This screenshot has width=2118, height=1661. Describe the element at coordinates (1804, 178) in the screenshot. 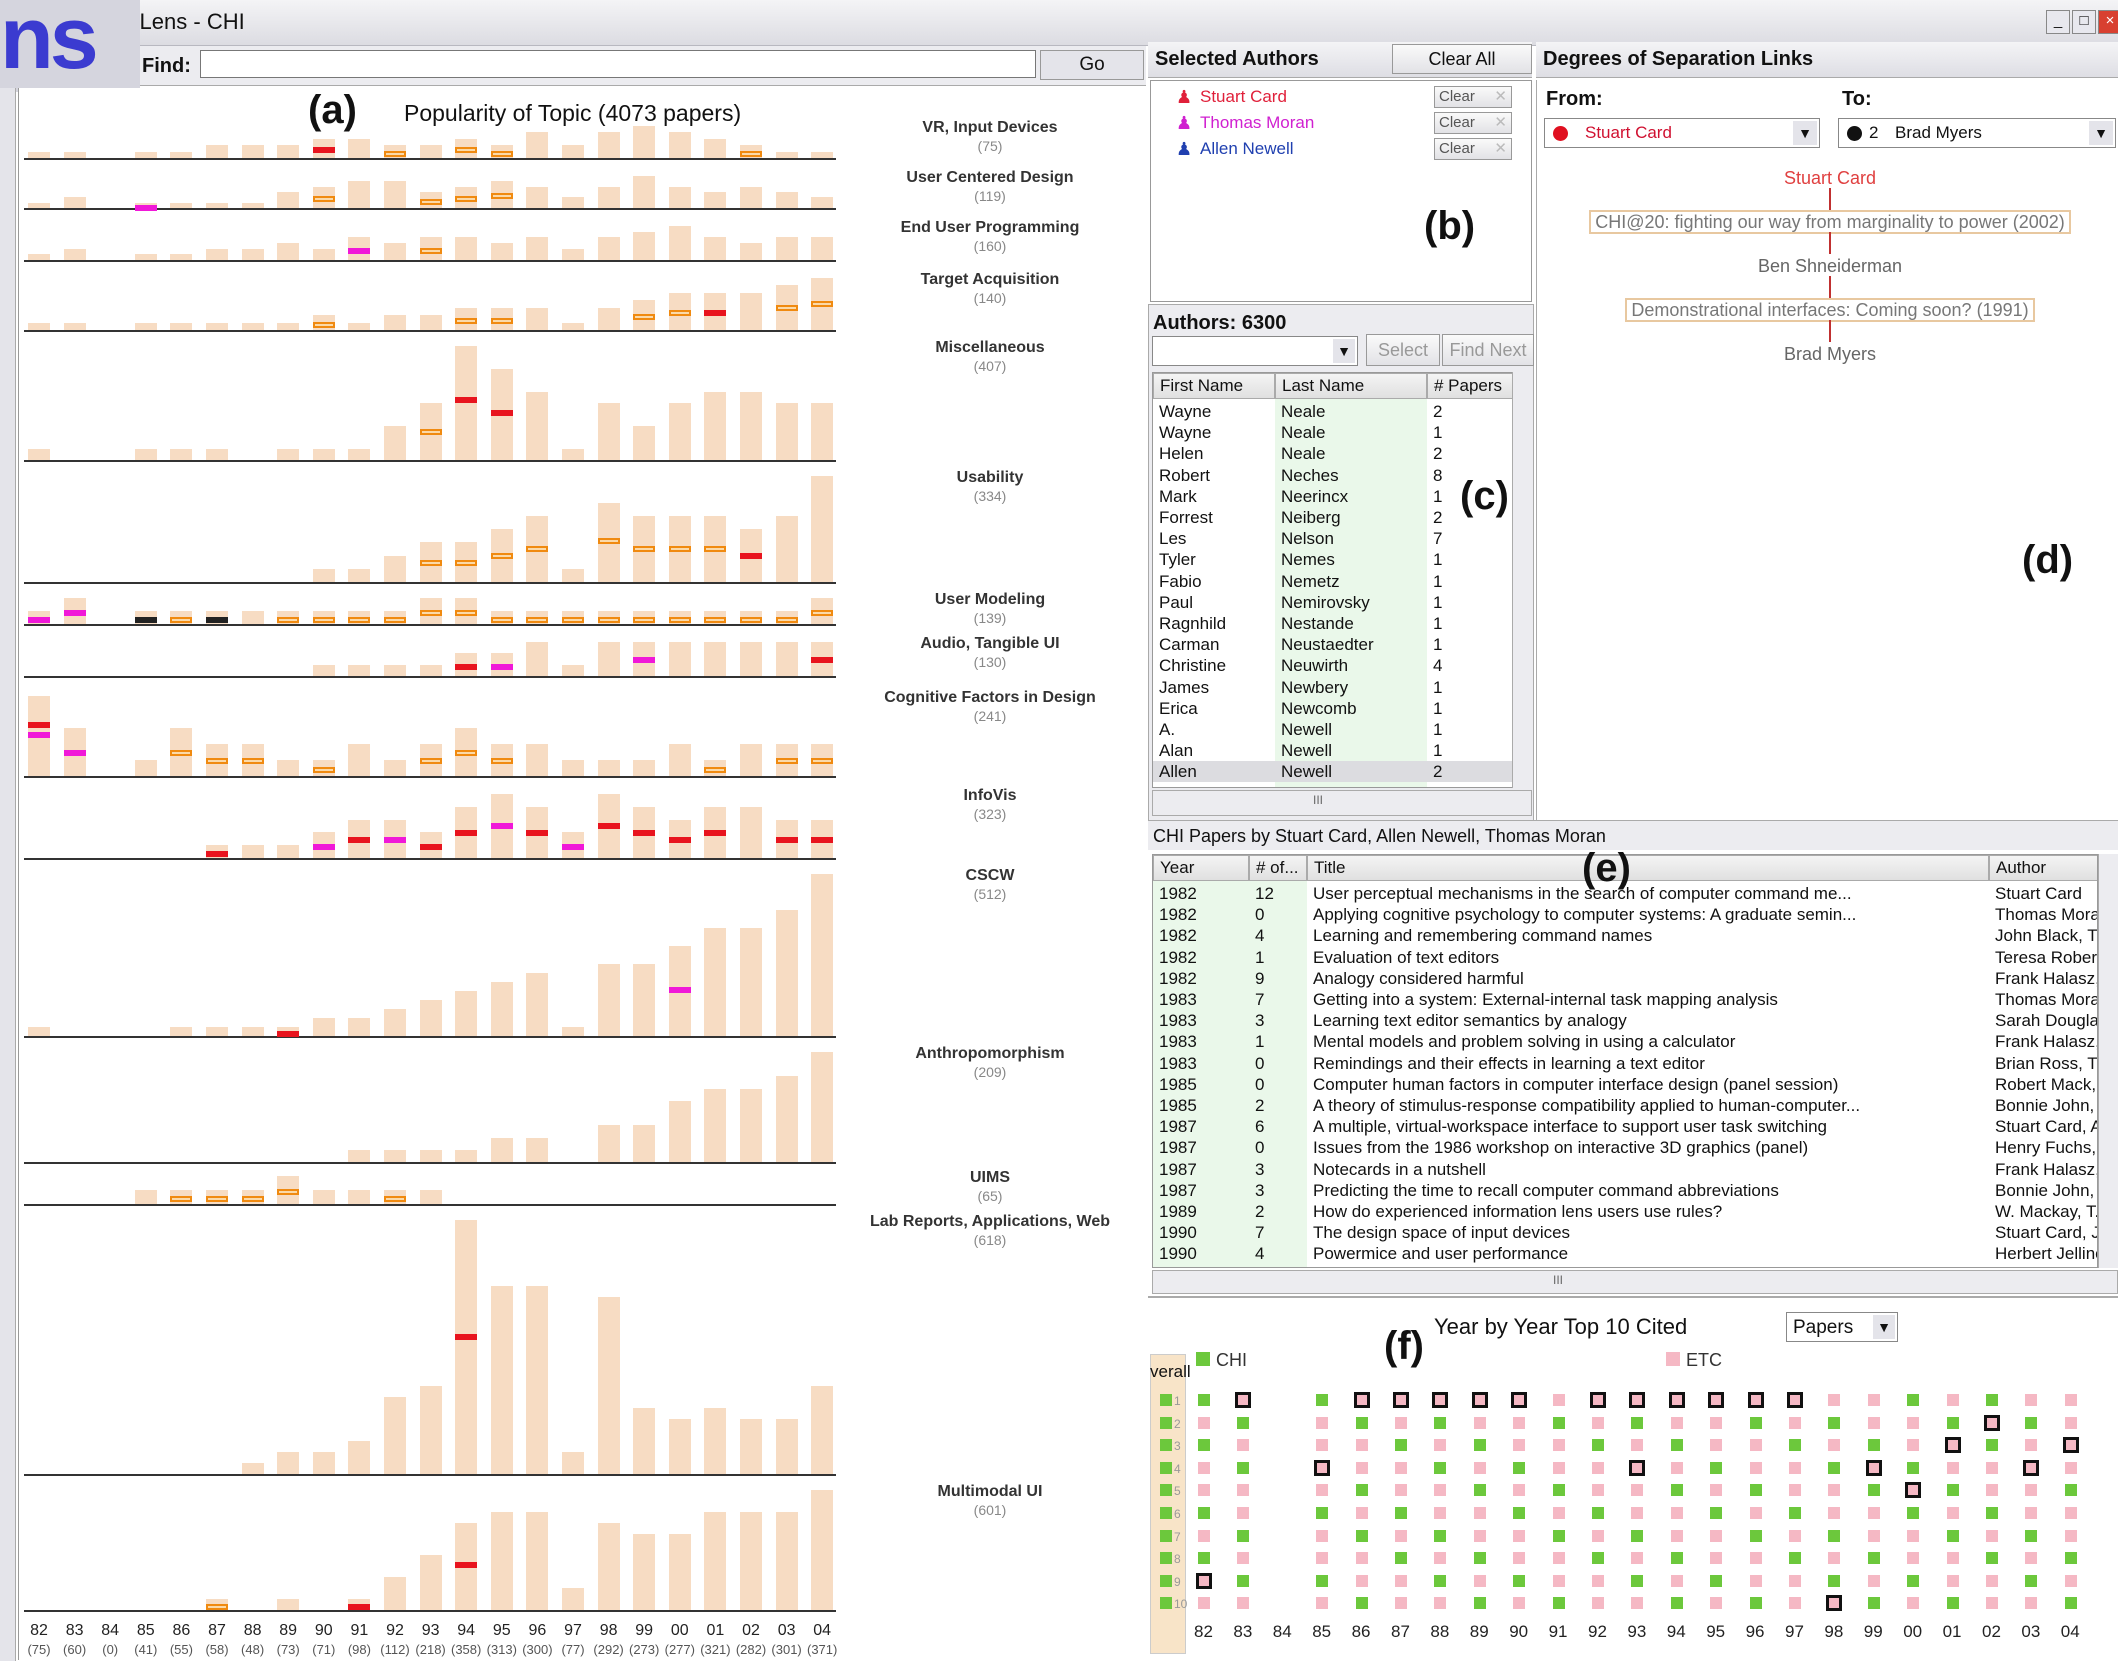

I see `chain-author: Stuart Card` at that location.